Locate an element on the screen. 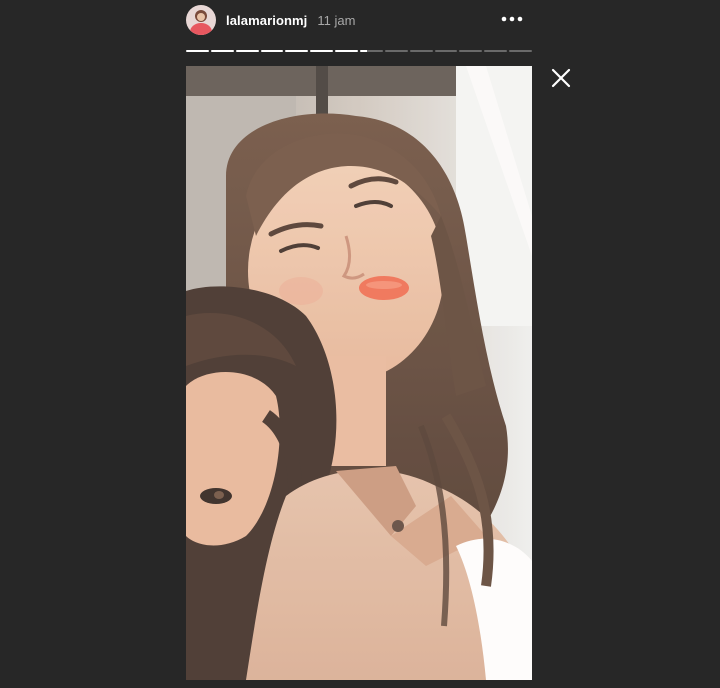  story-header: lalamarionmj 11 jam is located at coordinates (359, 20).